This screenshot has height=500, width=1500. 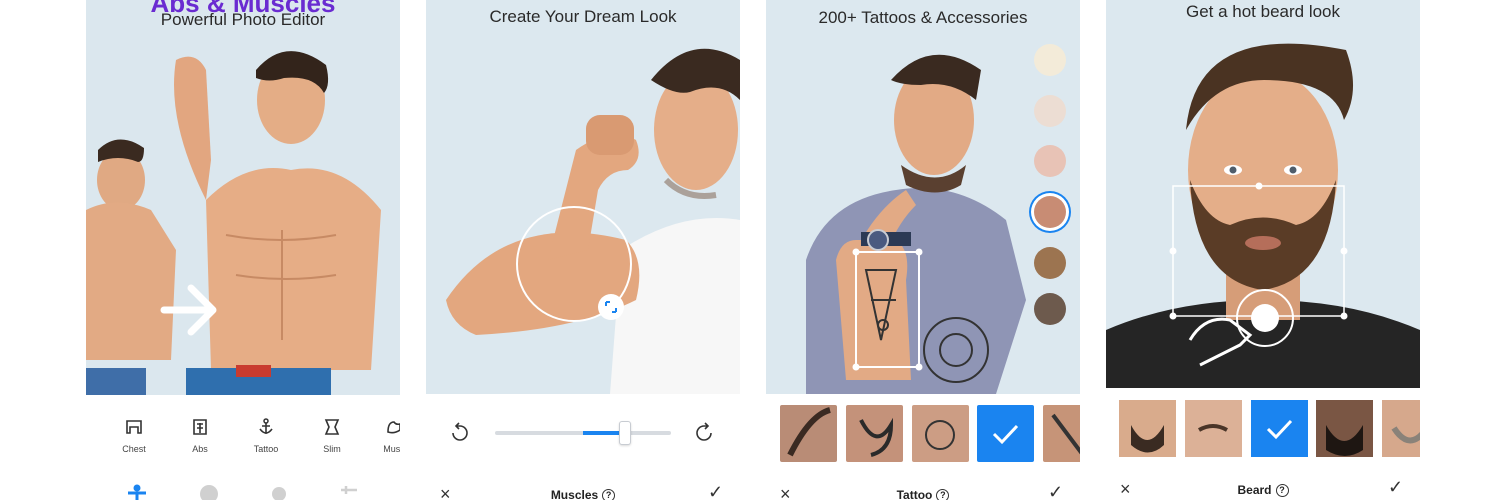 I want to click on slider-fill, so click(x=602, y=433).